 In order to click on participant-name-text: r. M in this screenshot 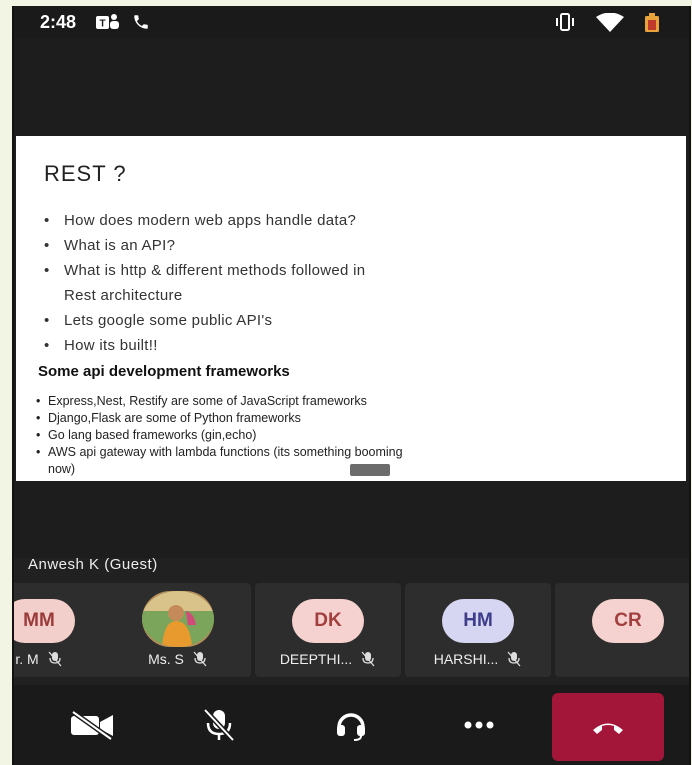, I will do `click(27, 659)`.